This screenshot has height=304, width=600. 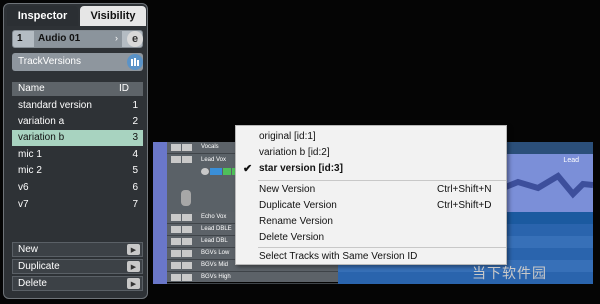 I want to click on menu-item-label: star version [id:3], so click(x=301, y=168).